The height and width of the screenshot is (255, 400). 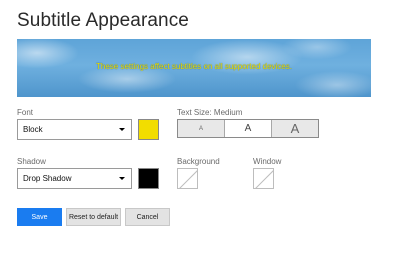 I want to click on shadow-select-value: Drop Shadow, so click(x=47, y=178).